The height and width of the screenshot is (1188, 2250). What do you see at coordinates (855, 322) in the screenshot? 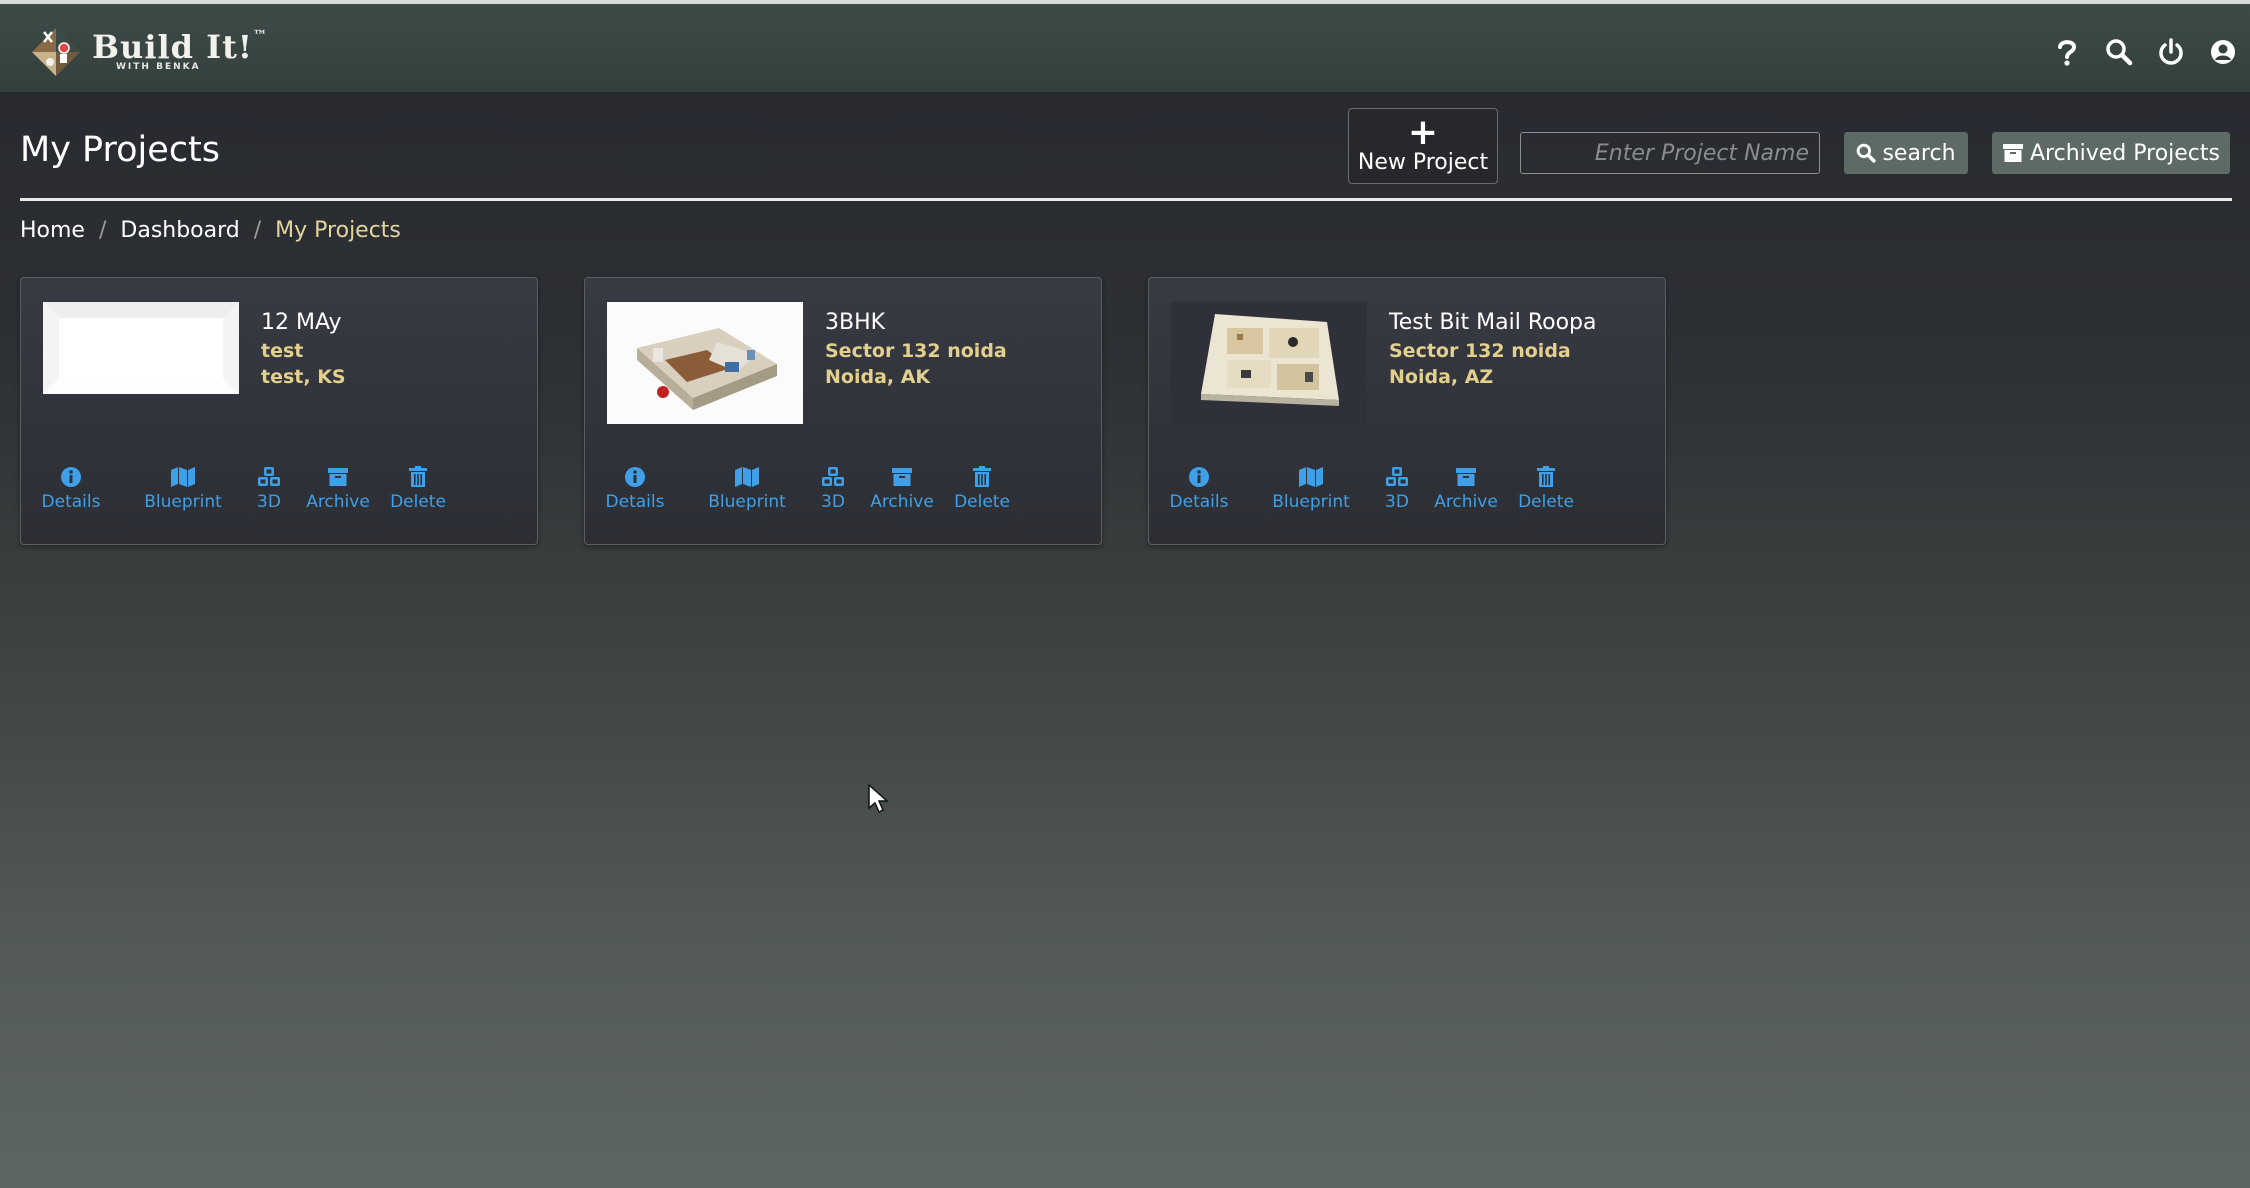
I see `project-name: 3BHK` at bounding box center [855, 322].